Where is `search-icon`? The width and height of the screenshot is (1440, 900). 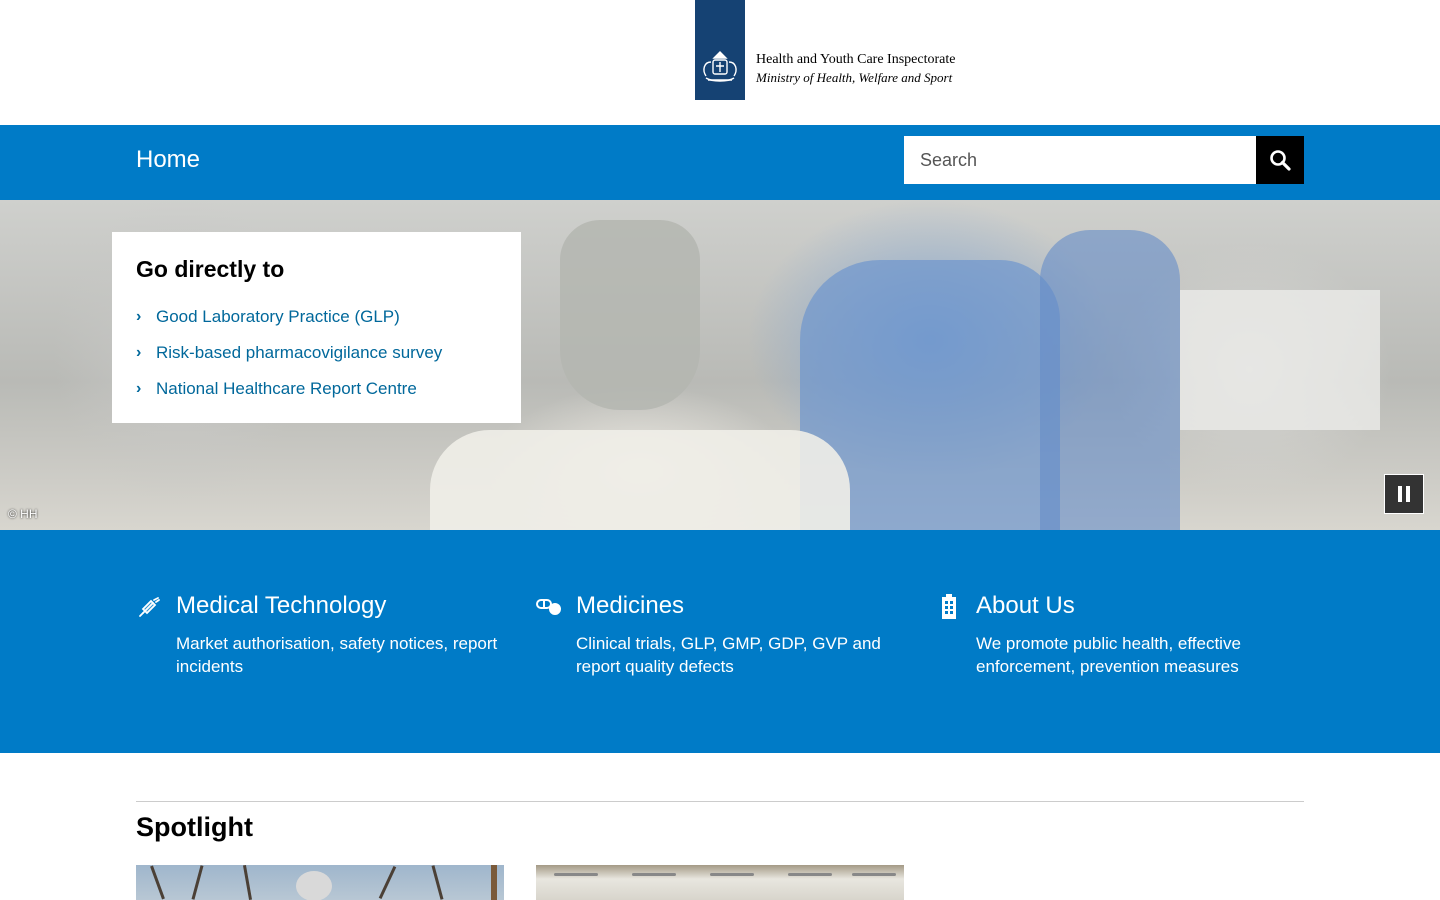
search-icon is located at coordinates (1280, 160).